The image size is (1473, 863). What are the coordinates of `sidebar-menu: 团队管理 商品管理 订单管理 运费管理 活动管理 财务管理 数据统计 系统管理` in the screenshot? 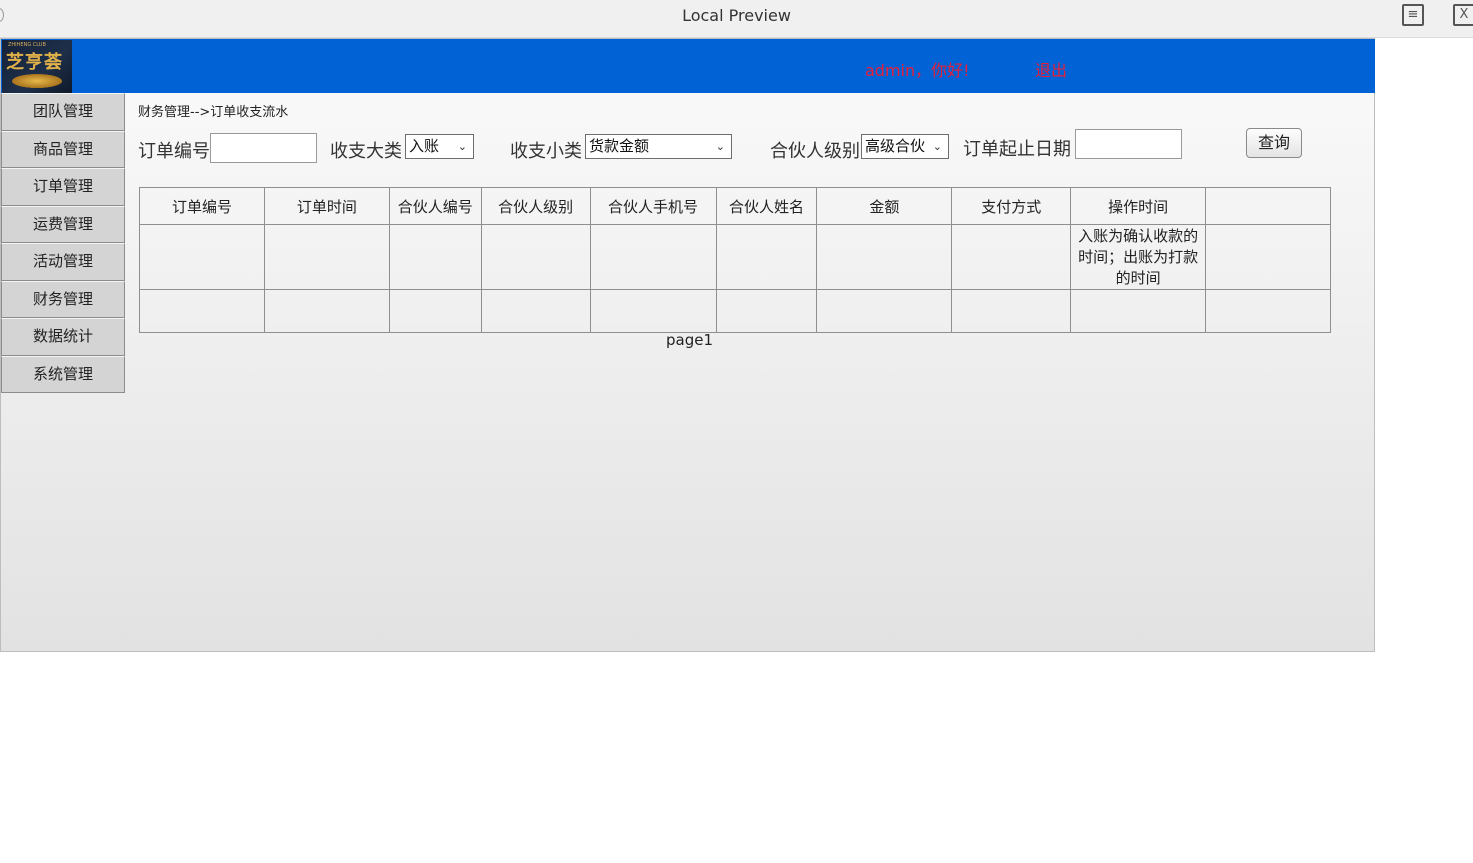 It's located at (63, 243).